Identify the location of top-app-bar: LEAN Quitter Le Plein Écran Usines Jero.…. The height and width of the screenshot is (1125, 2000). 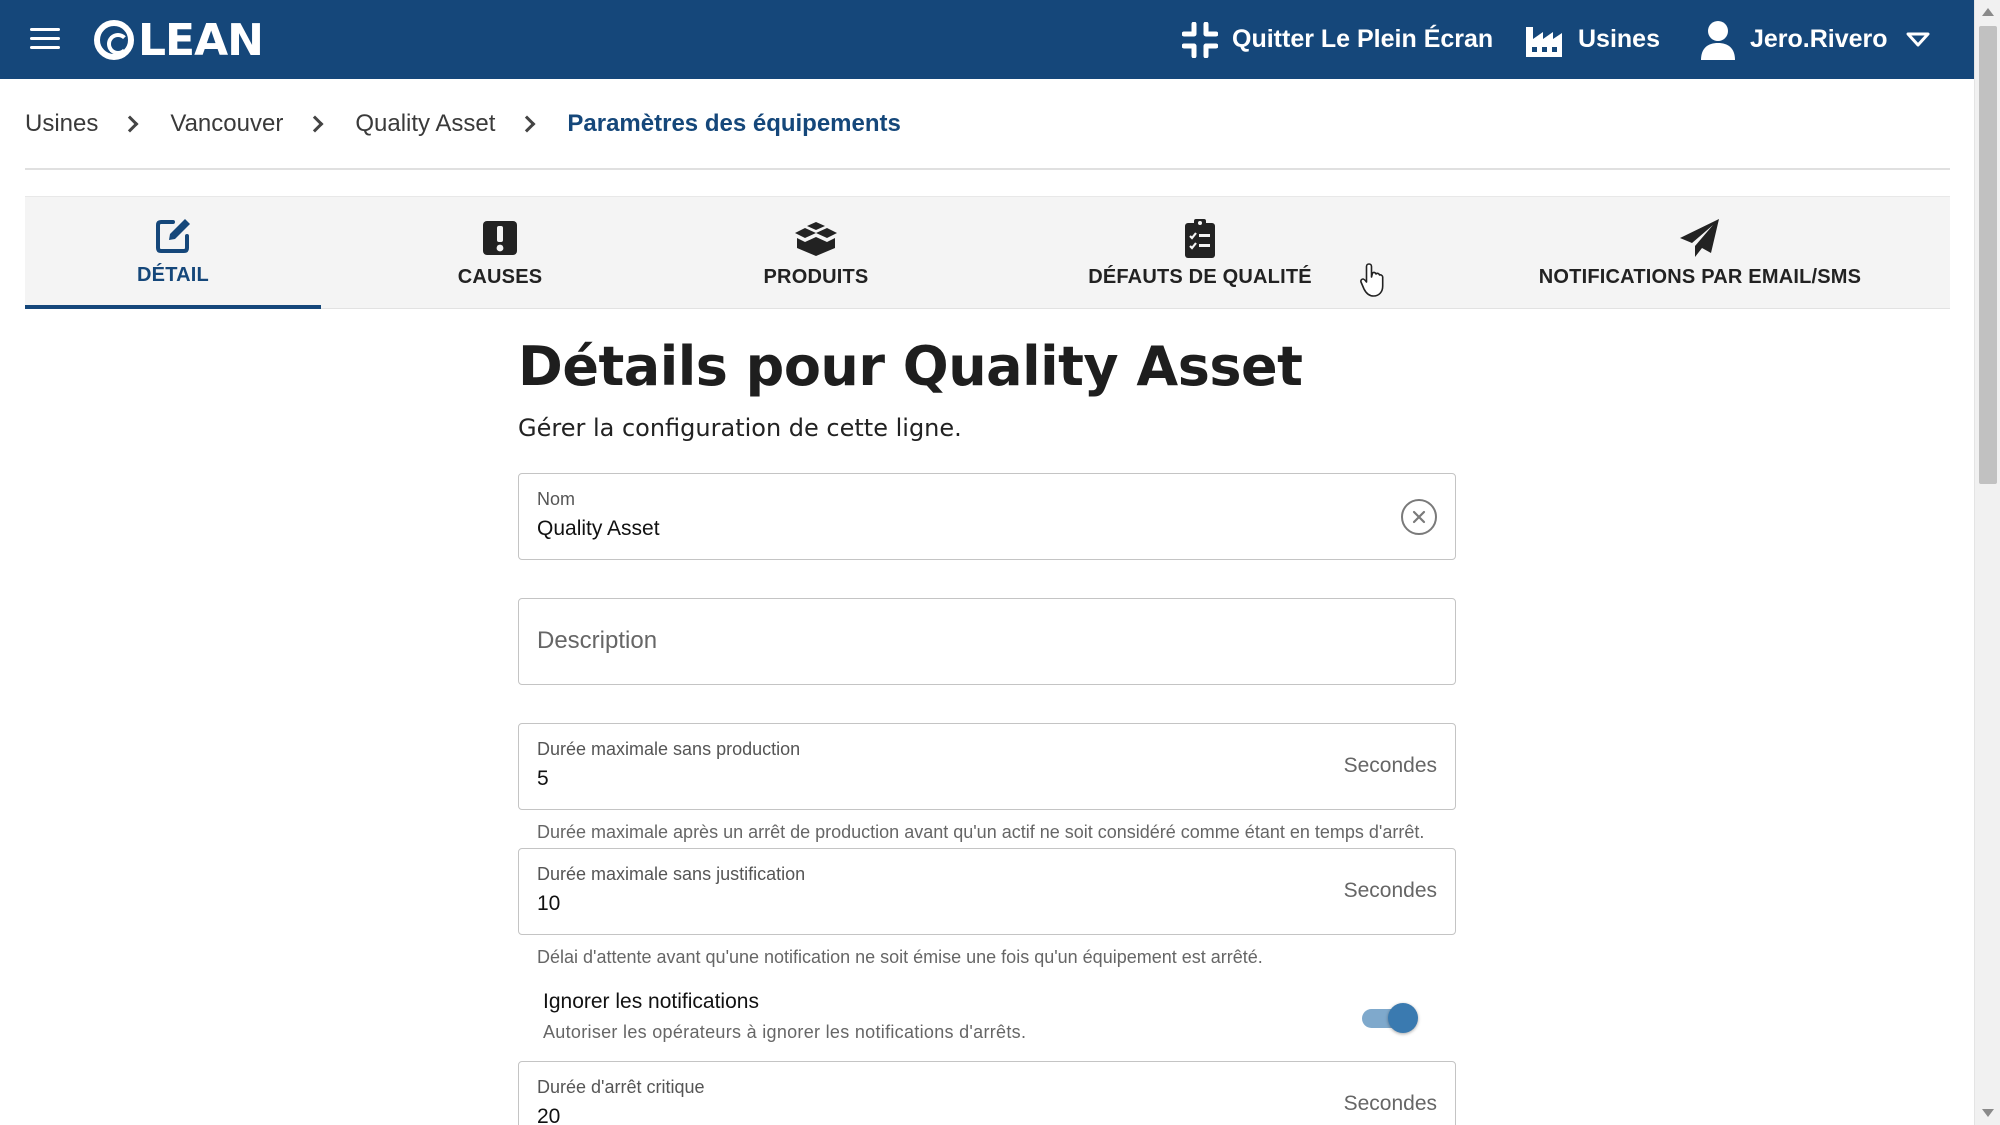
(987, 39).